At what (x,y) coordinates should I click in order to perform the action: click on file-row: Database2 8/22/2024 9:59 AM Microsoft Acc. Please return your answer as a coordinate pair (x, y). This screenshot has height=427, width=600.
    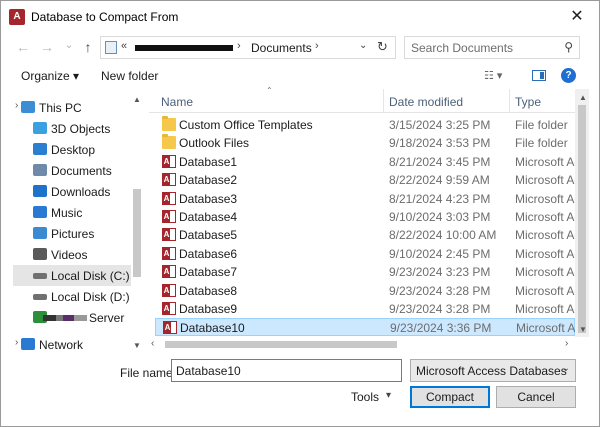
    Looking at the image, I should click on (365, 180).